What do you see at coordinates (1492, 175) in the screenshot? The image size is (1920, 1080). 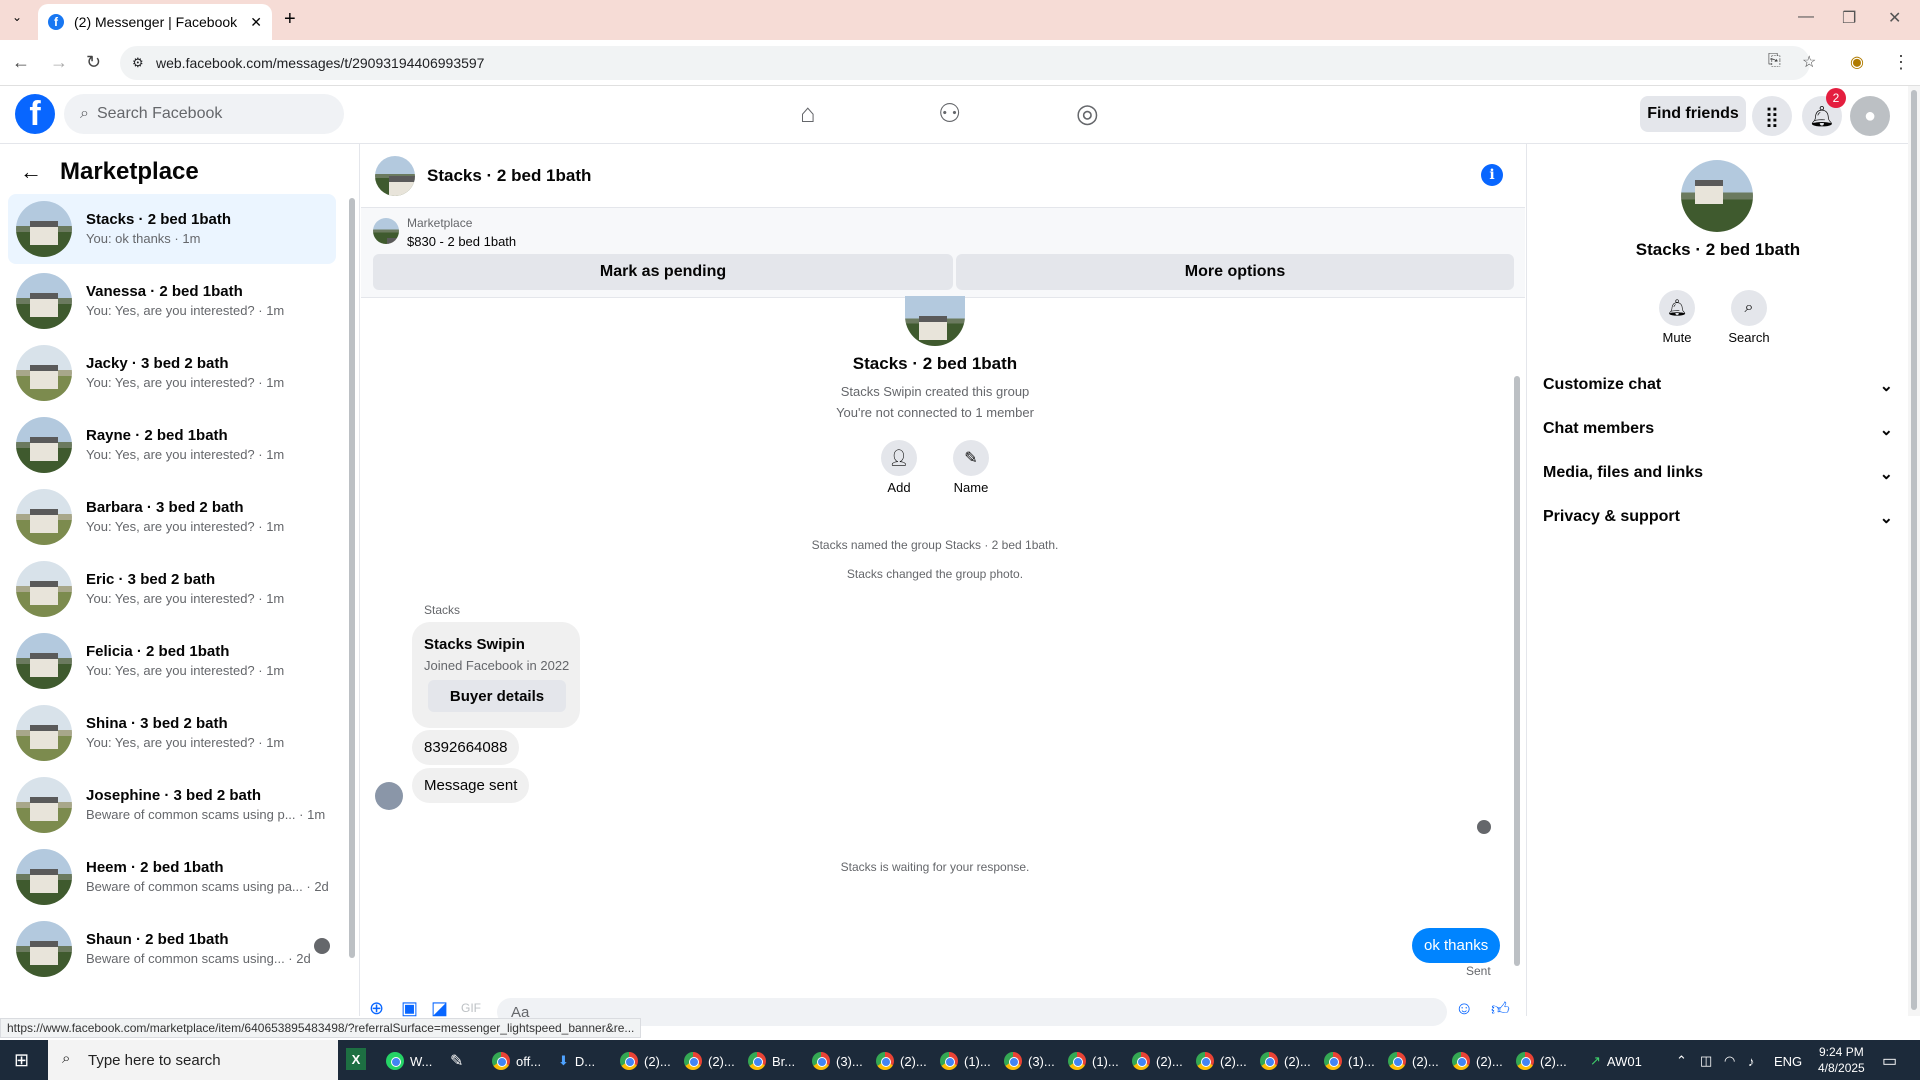 I see `info-icon: i` at bounding box center [1492, 175].